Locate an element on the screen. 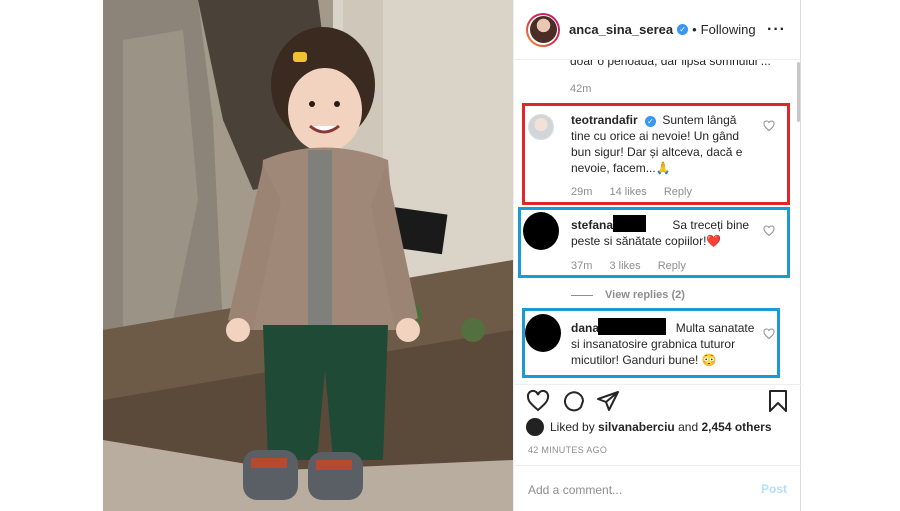 Image resolution: width=900 pixels, height=511 pixels. author-avatar-image is located at coordinates (543, 29).